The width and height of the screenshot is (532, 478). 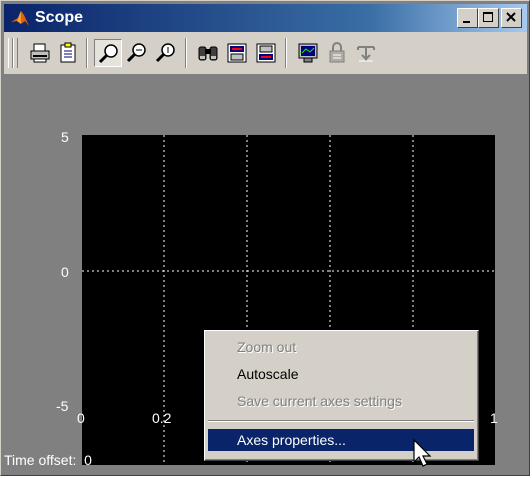 I want to click on toolbar, so click(x=265, y=53).